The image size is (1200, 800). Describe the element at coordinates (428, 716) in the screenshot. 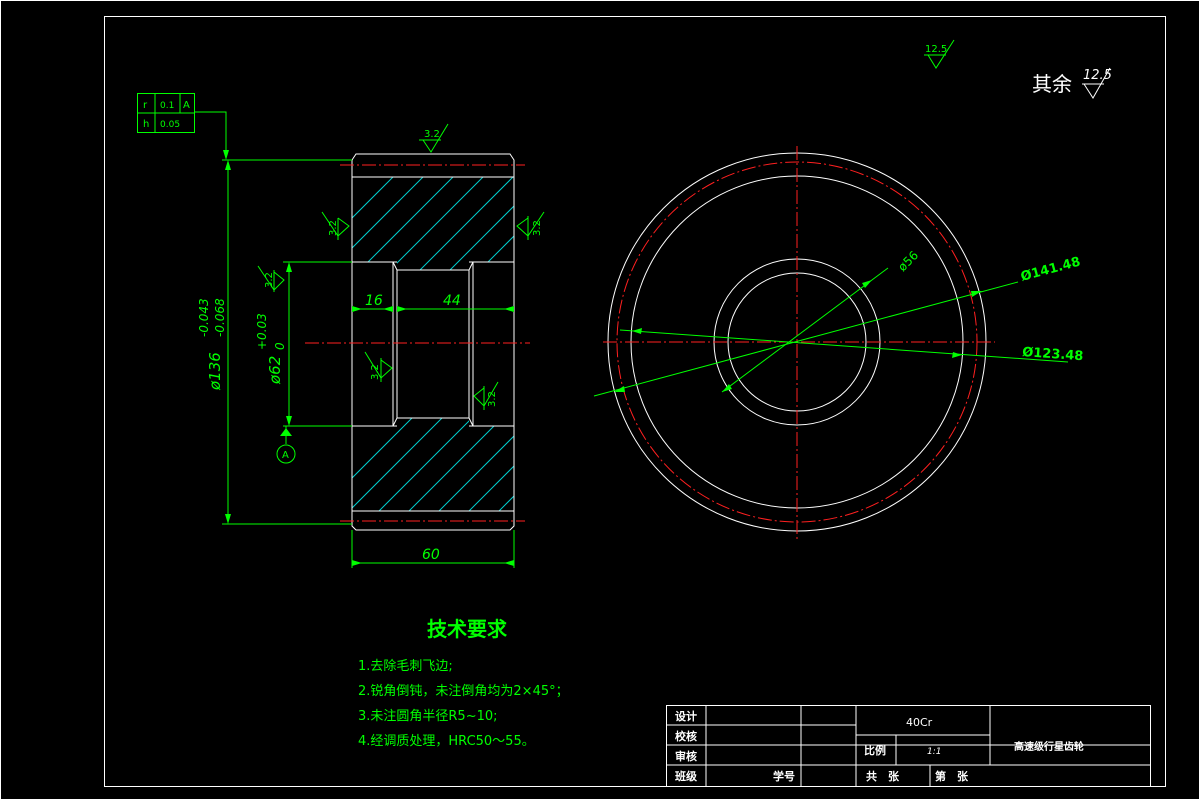

I see `tech-requirement-3: 3.未注圆角半径R5~10;` at that location.